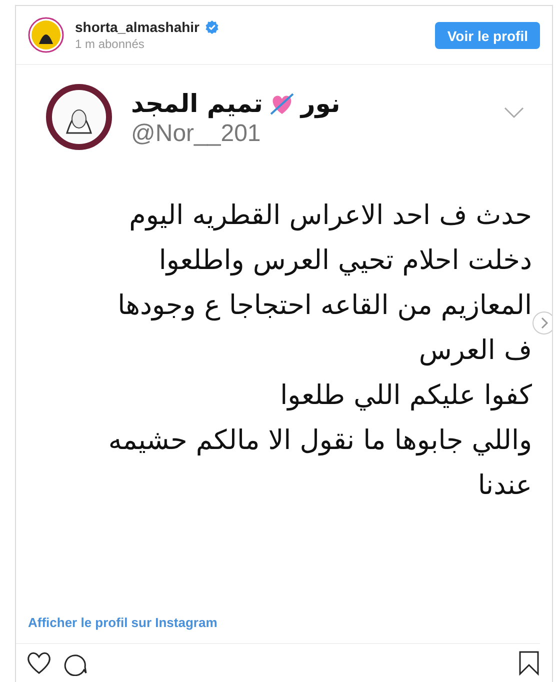 The width and height of the screenshot is (557, 682). What do you see at coordinates (196, 134) in the screenshot?
I see `twitter-handle: @Nor__201` at bounding box center [196, 134].